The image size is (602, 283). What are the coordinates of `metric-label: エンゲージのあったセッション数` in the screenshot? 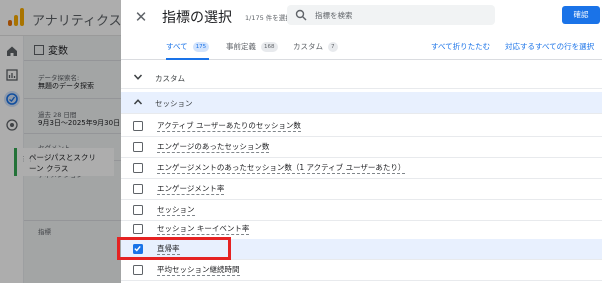 It's located at (213, 147).